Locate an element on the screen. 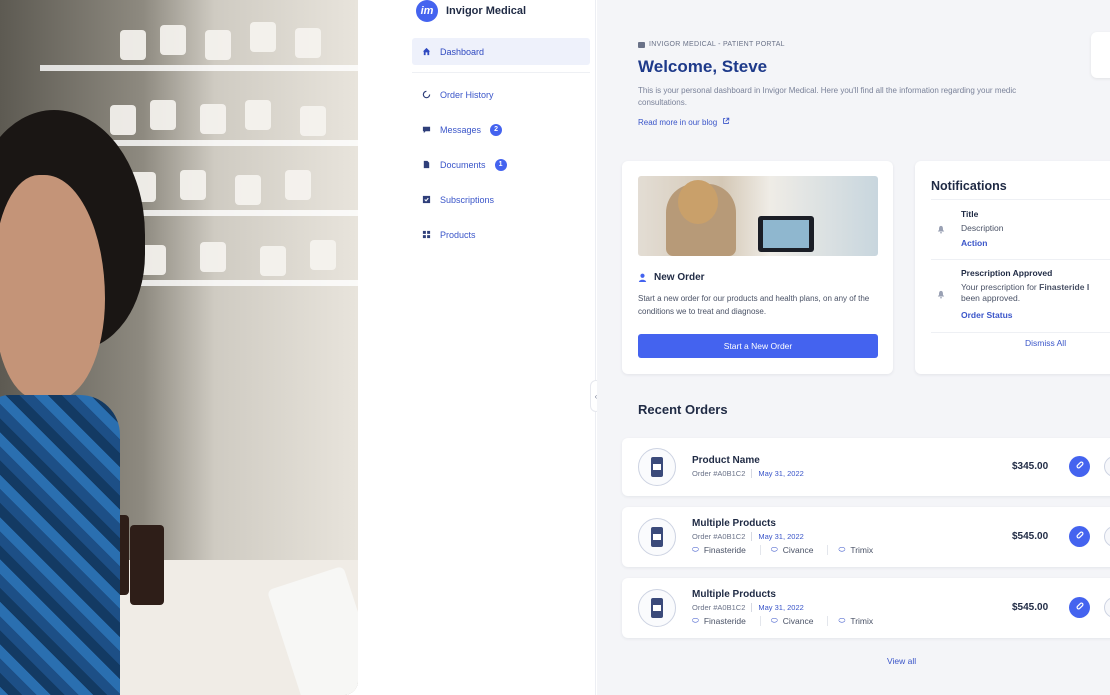 The image size is (1110, 695). brand-logo: im is located at coordinates (427, 11).